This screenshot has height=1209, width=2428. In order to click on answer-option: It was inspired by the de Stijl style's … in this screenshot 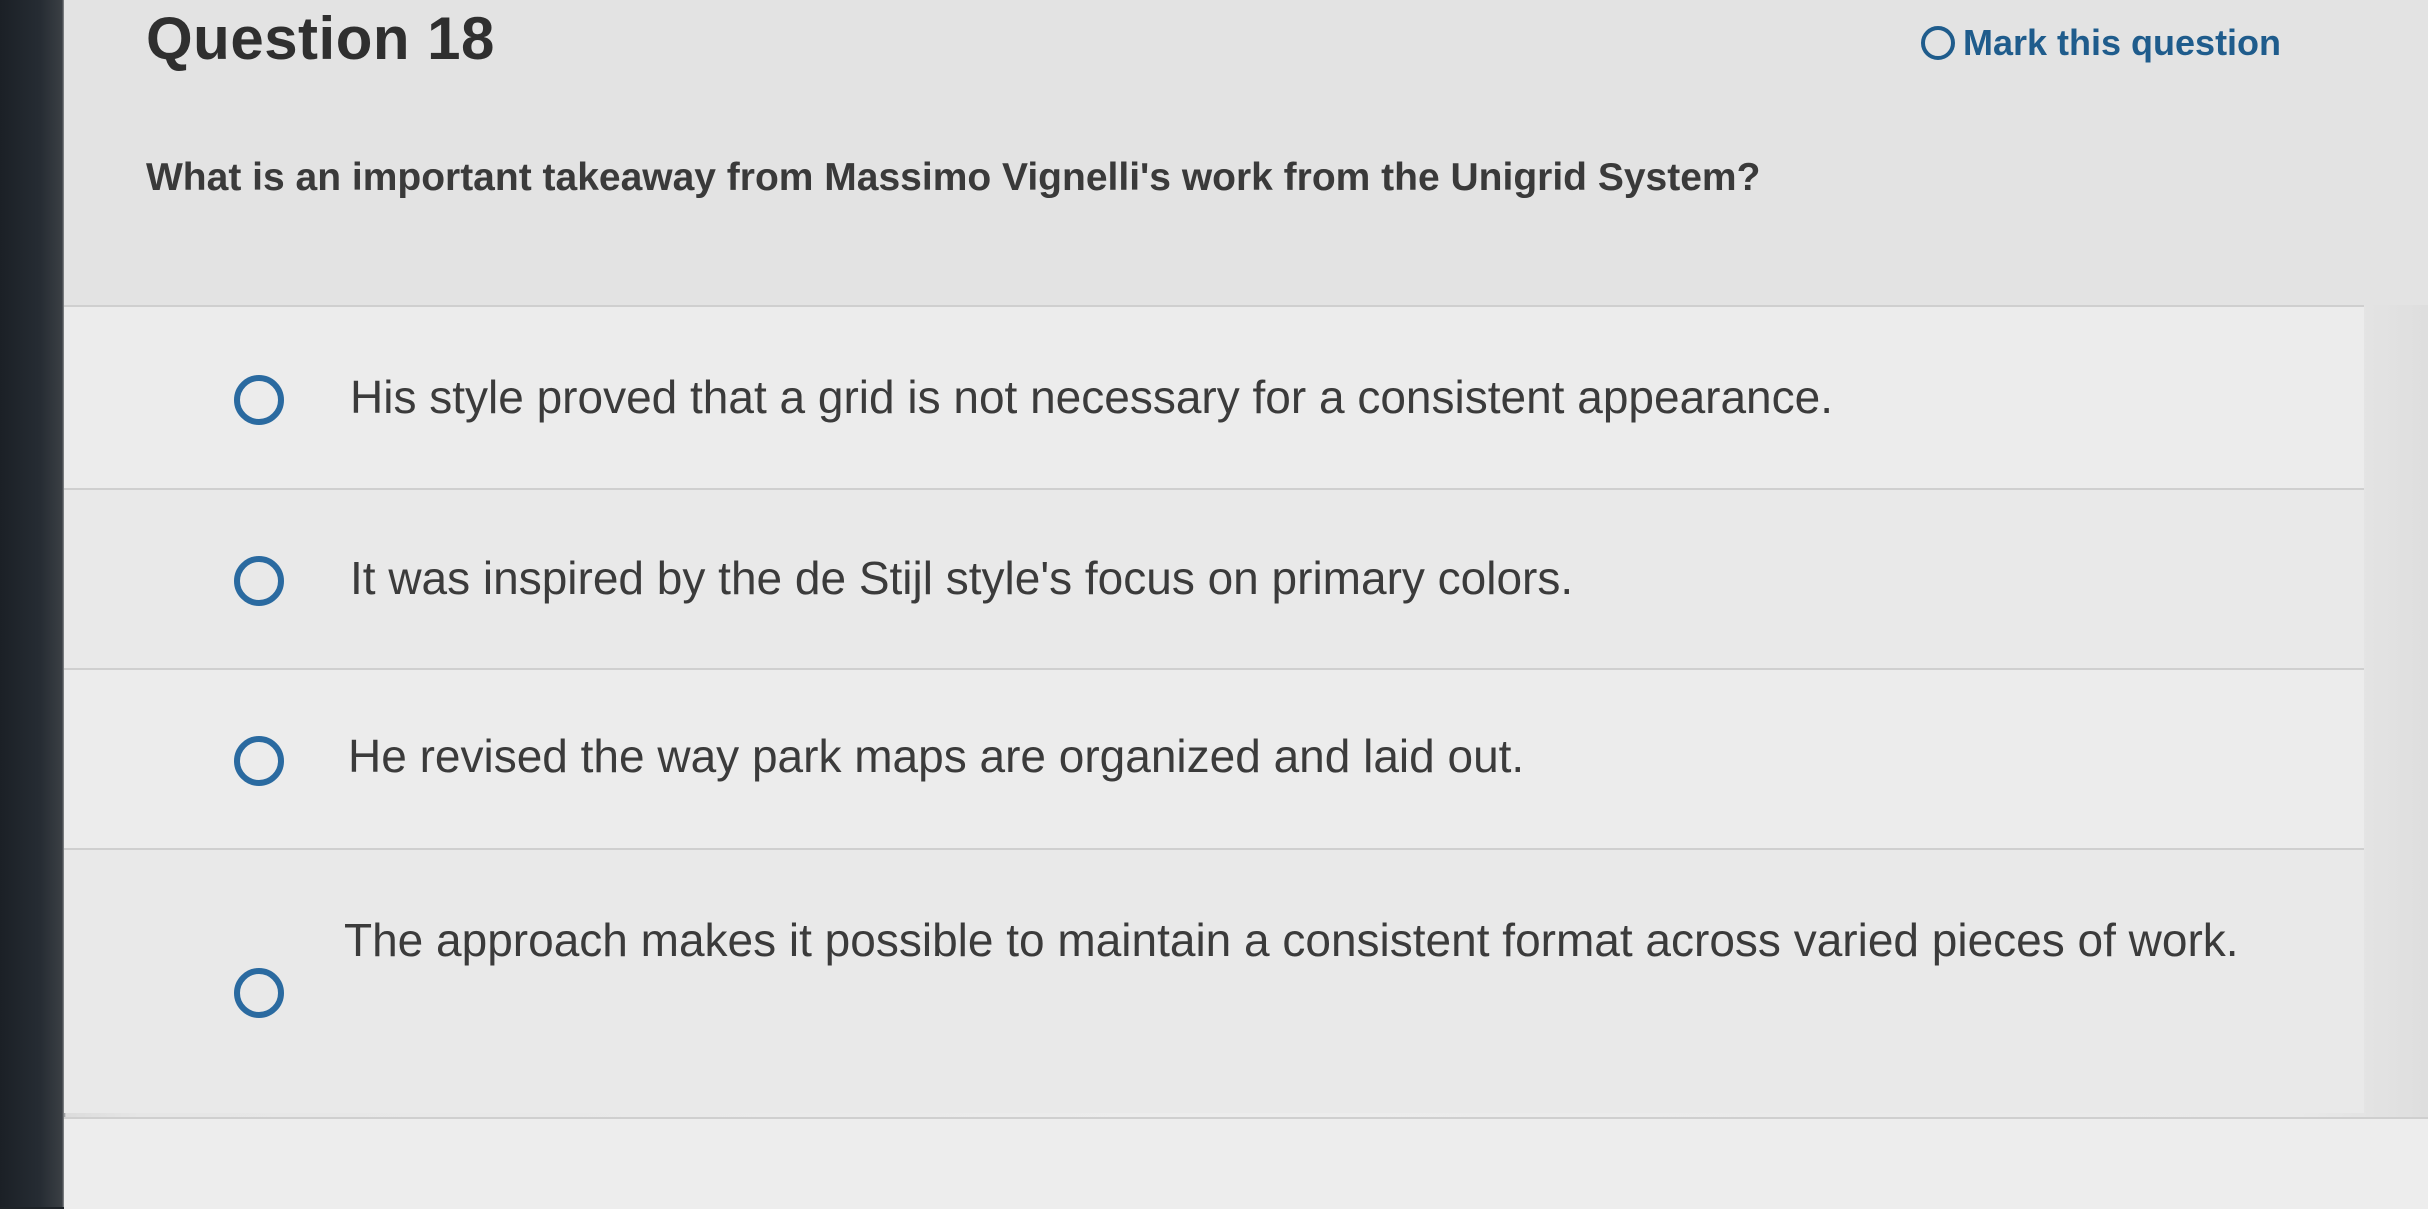, I will do `click(1214, 578)`.